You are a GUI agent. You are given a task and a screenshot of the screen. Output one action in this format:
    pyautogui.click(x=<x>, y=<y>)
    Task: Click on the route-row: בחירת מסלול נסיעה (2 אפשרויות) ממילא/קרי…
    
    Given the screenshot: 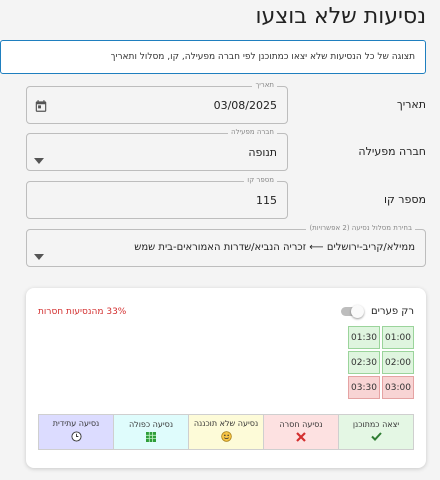 What is the action you would take?
    pyautogui.click(x=226, y=245)
    